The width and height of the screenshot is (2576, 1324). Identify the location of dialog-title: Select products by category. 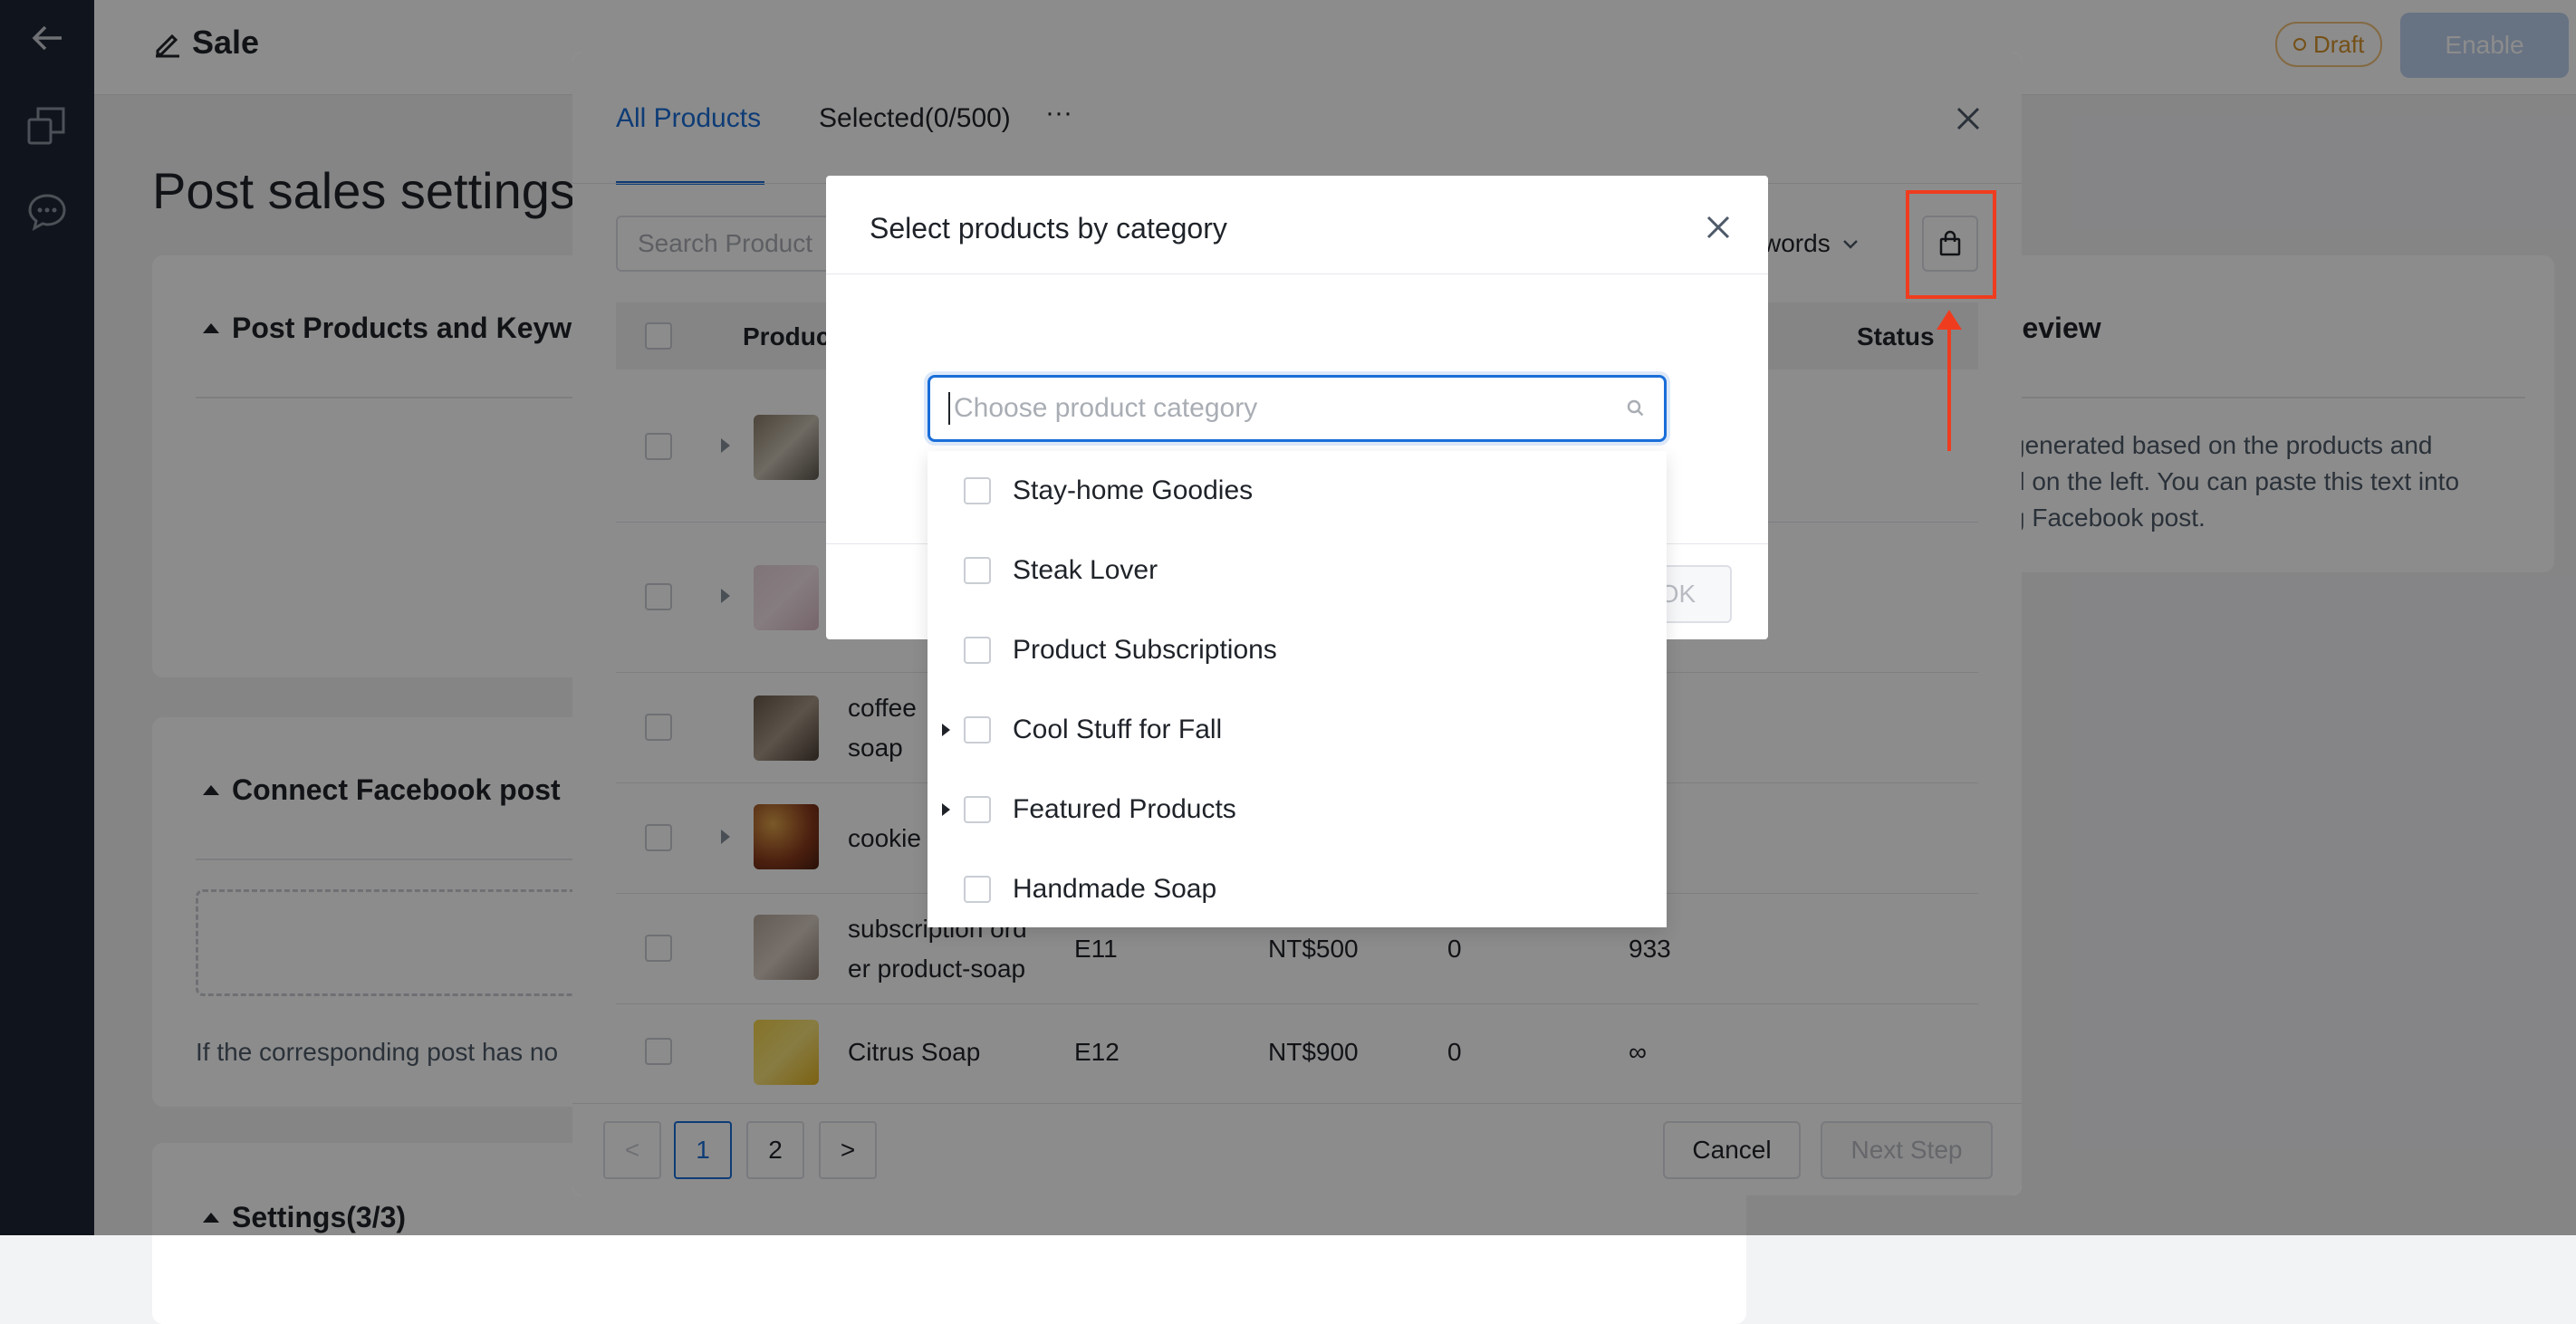
(1048, 229).